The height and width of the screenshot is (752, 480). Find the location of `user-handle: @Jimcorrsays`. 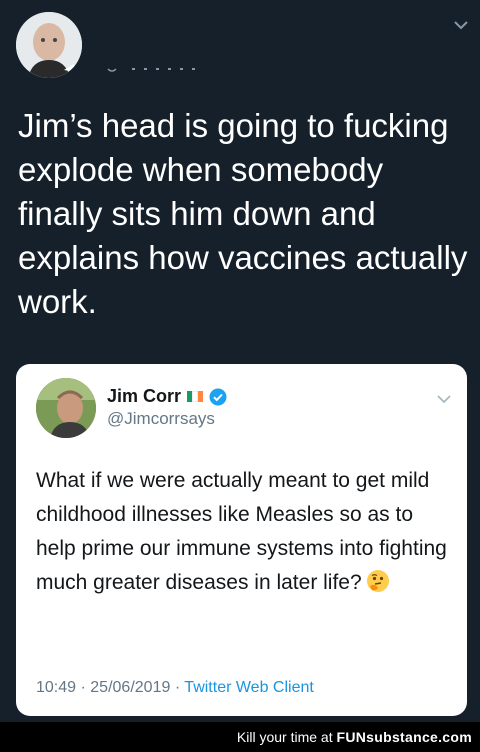

user-handle: @Jimcorrsays is located at coordinates (161, 419).